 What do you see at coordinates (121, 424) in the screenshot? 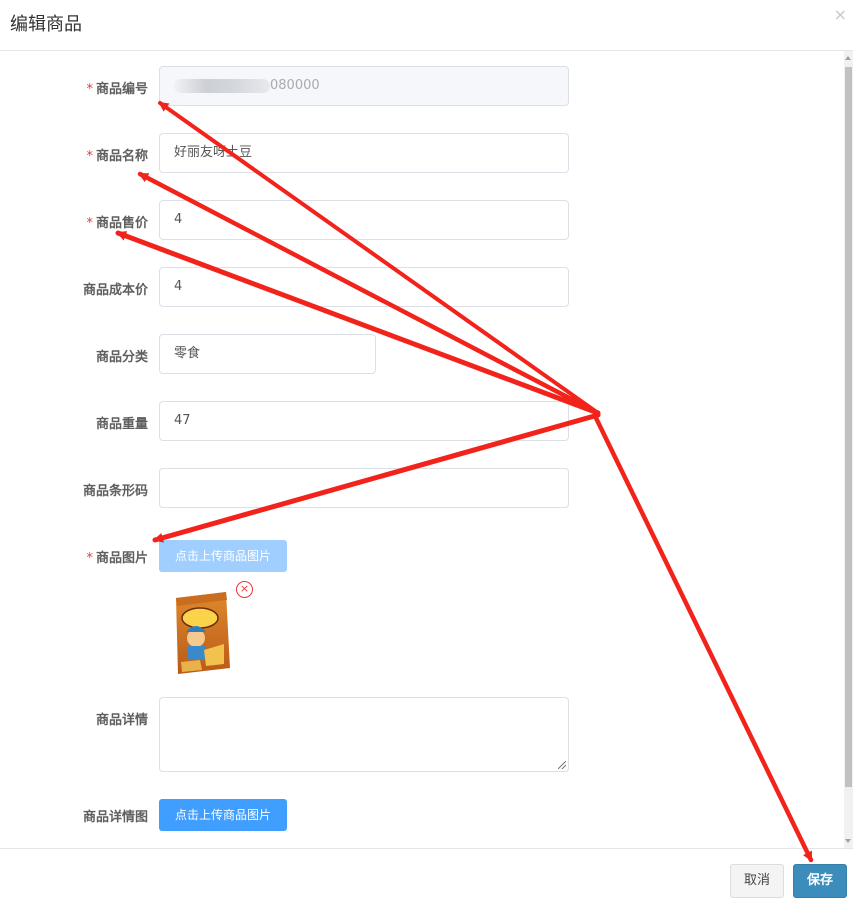
I see `label-product-weight: 商品重量` at bounding box center [121, 424].